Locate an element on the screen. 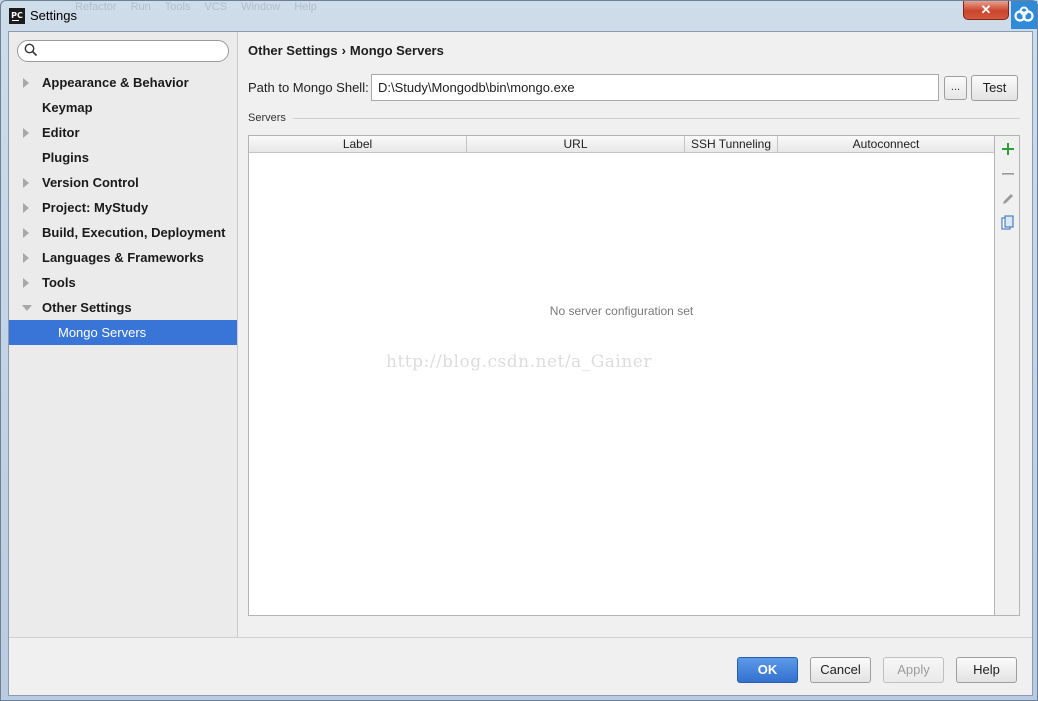  collapse-arrow-icon is located at coordinates (27, 308).